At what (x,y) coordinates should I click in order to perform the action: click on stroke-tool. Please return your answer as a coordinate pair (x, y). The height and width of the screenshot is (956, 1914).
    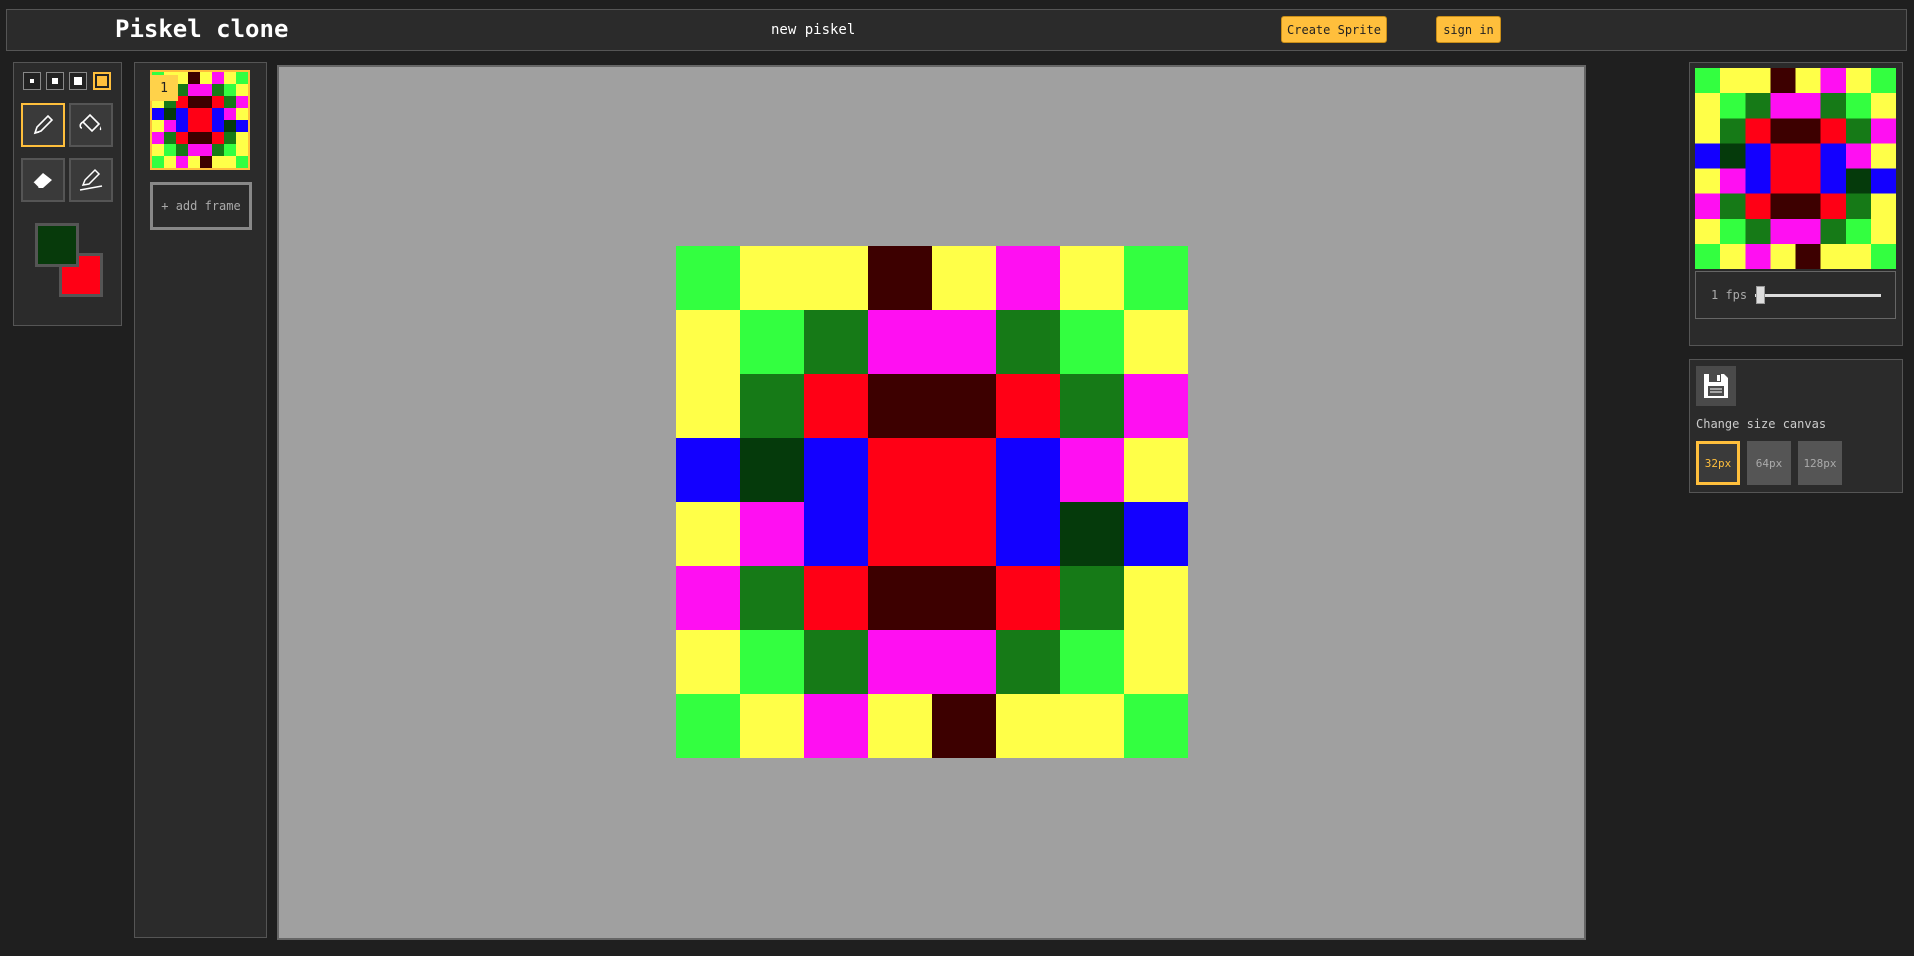
    Looking at the image, I should click on (91, 180).